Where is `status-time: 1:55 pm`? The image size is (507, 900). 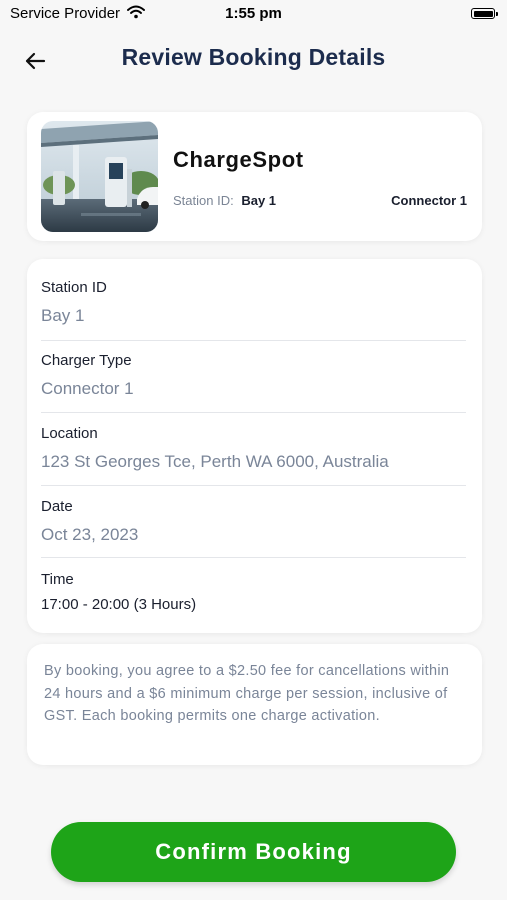
status-time: 1:55 pm is located at coordinates (253, 13).